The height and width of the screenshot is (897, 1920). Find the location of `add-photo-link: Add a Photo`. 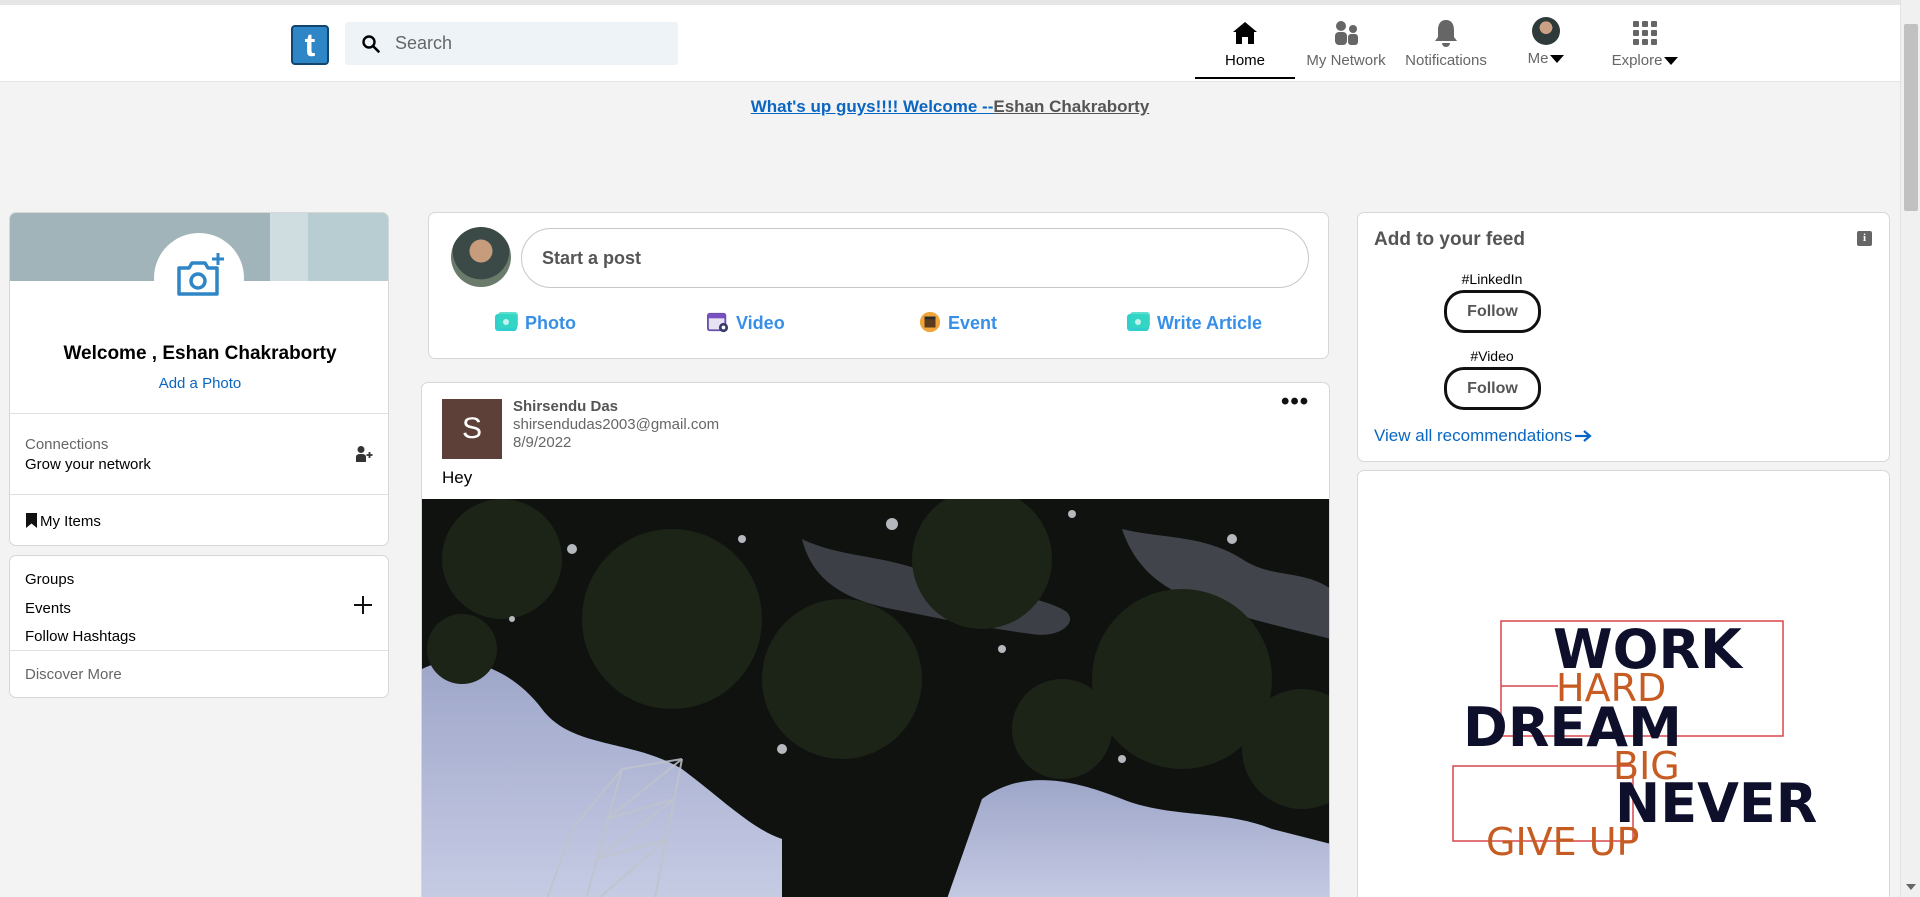

add-photo-link: Add a Photo is located at coordinates (199, 383).